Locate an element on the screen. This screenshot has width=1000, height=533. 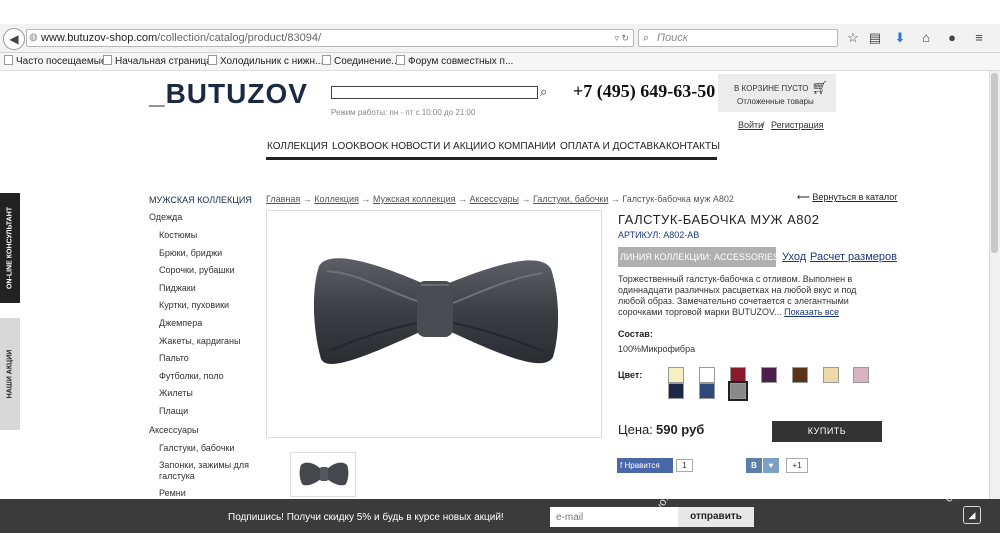
cart-icon: 🛒︎ is located at coordinates (819, 88).